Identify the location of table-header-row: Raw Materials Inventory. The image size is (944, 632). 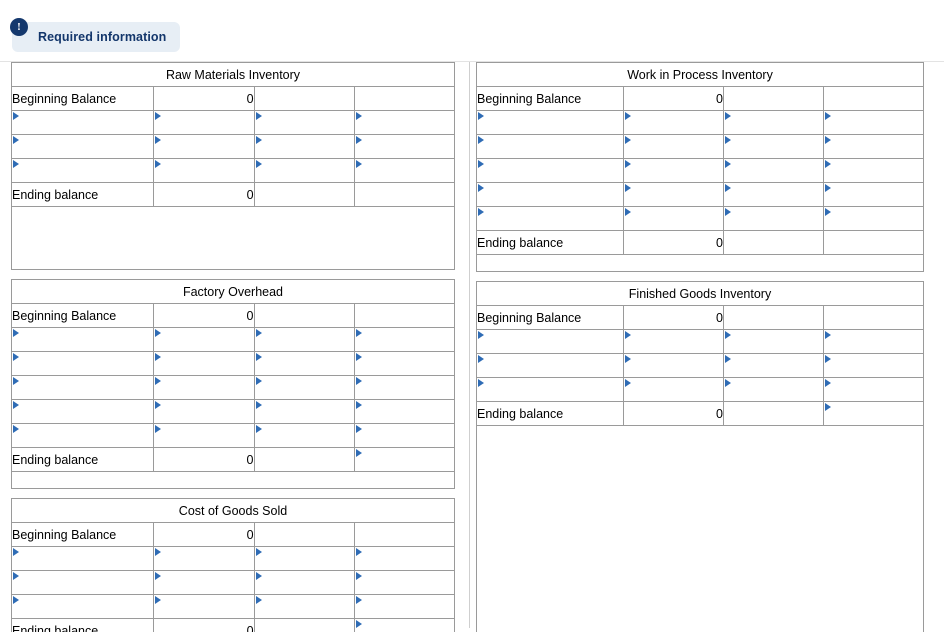
(233, 74).